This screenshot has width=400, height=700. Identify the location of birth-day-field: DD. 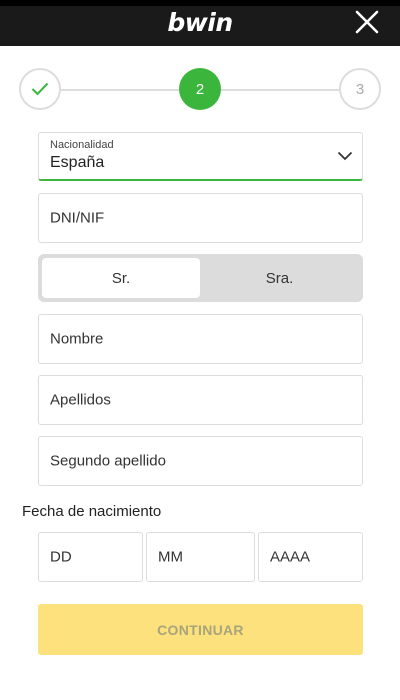
(90, 557).